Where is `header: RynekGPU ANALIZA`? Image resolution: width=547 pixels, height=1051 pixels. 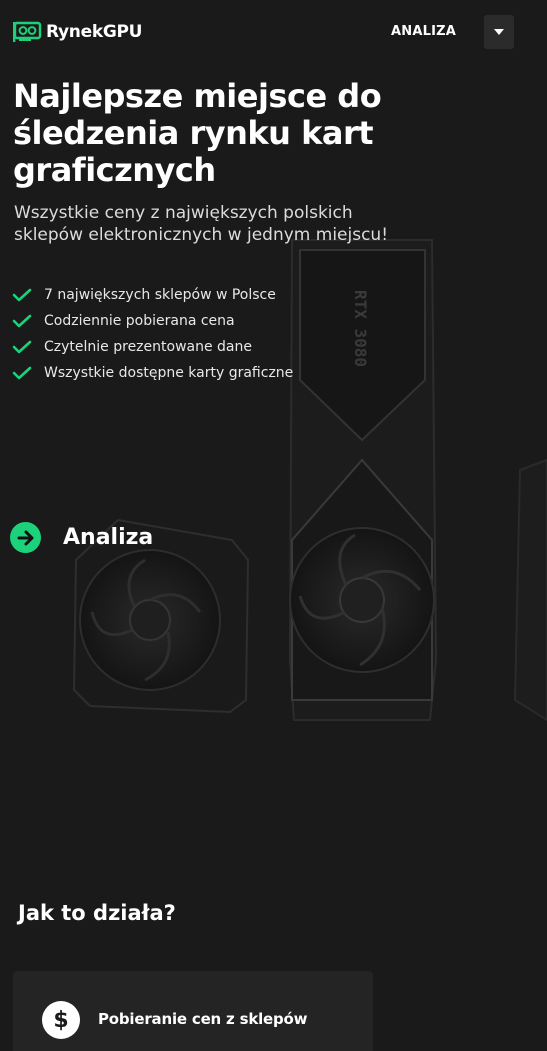
header: RynekGPU ANALIZA is located at coordinates (273, 32).